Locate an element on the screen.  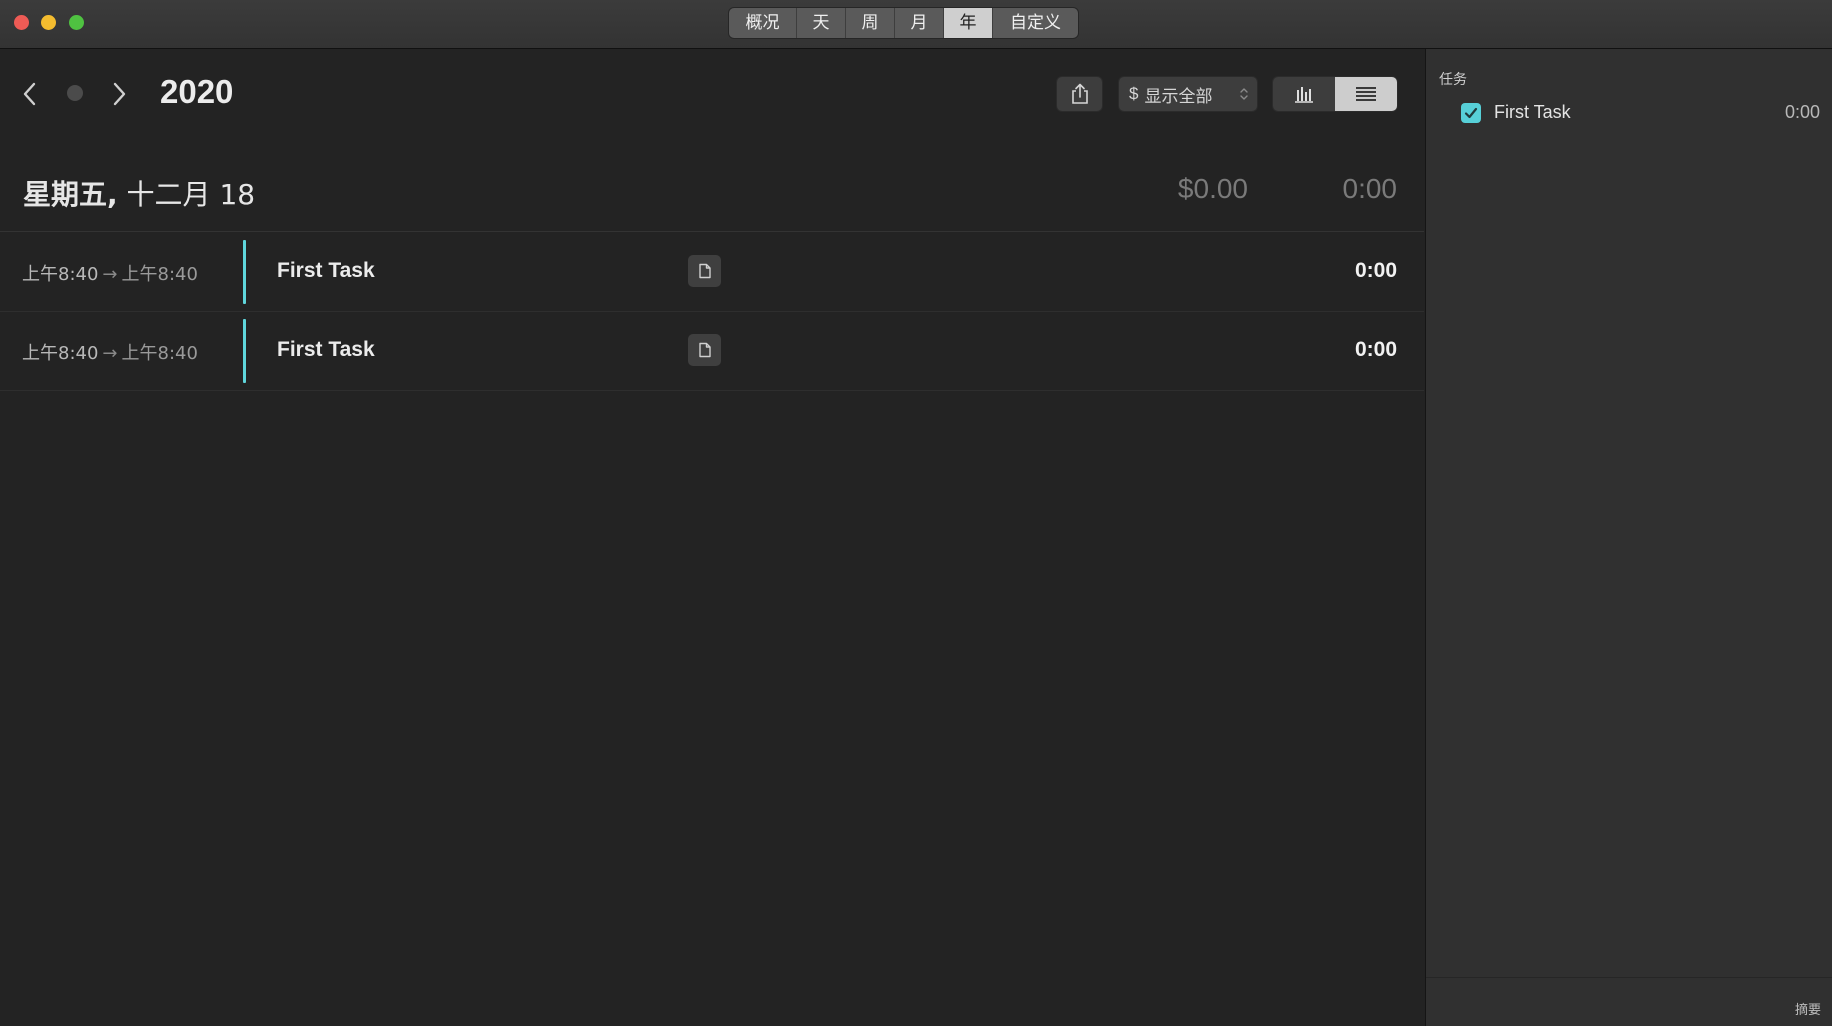
current-period-button is located at coordinates (75, 95).